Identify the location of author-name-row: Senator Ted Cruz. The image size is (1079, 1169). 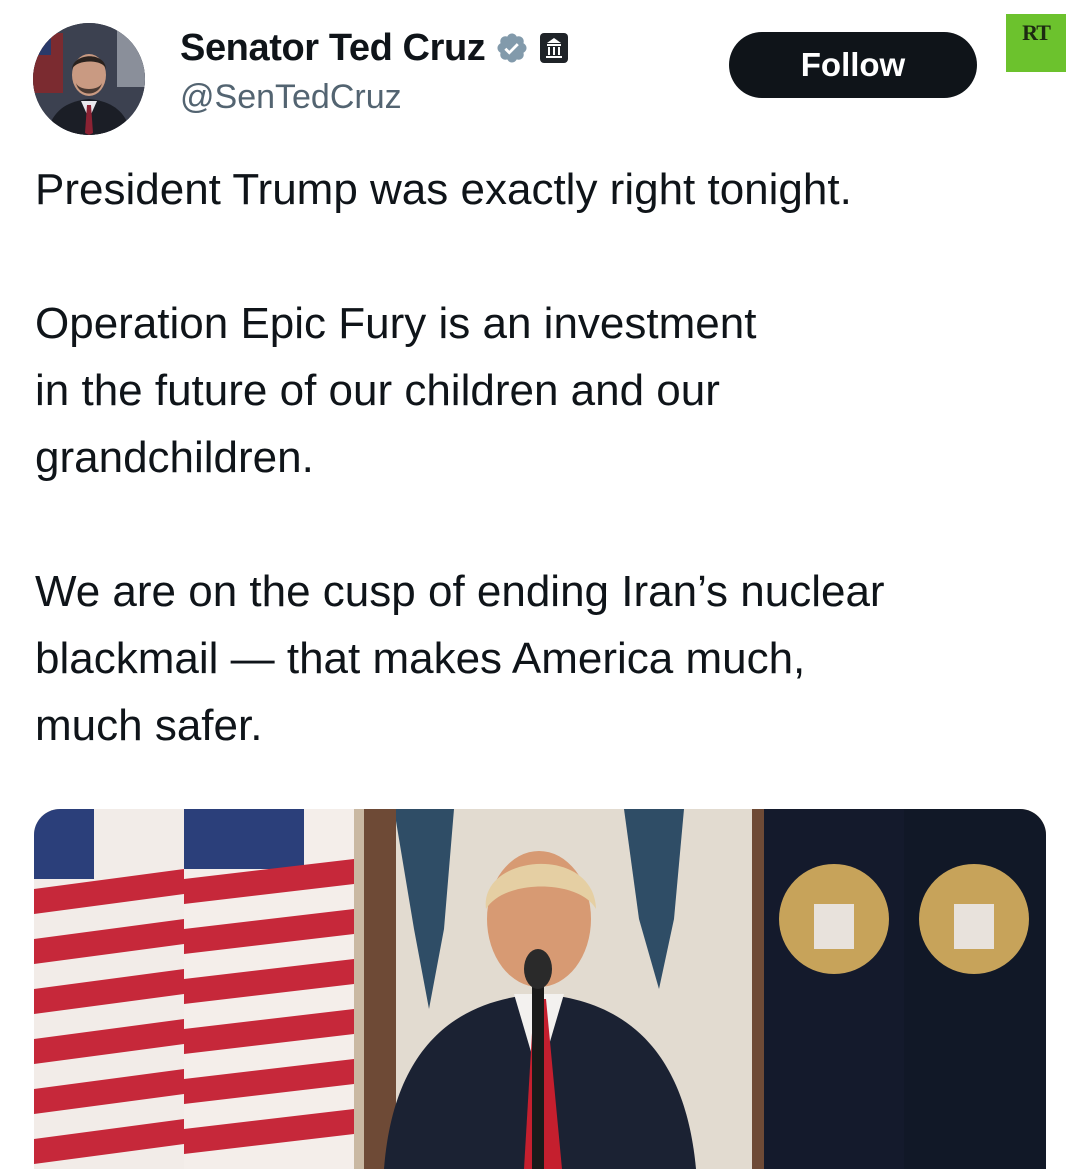
(374, 48).